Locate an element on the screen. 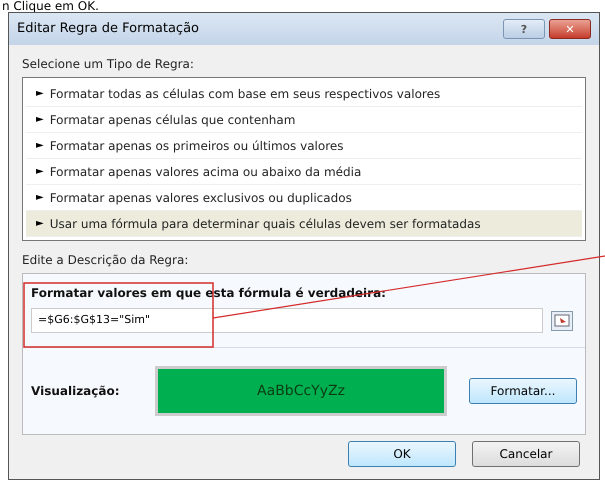 This screenshot has height=480, width=605. preview-swatch: AaBbCcYyZz is located at coordinates (301, 391).